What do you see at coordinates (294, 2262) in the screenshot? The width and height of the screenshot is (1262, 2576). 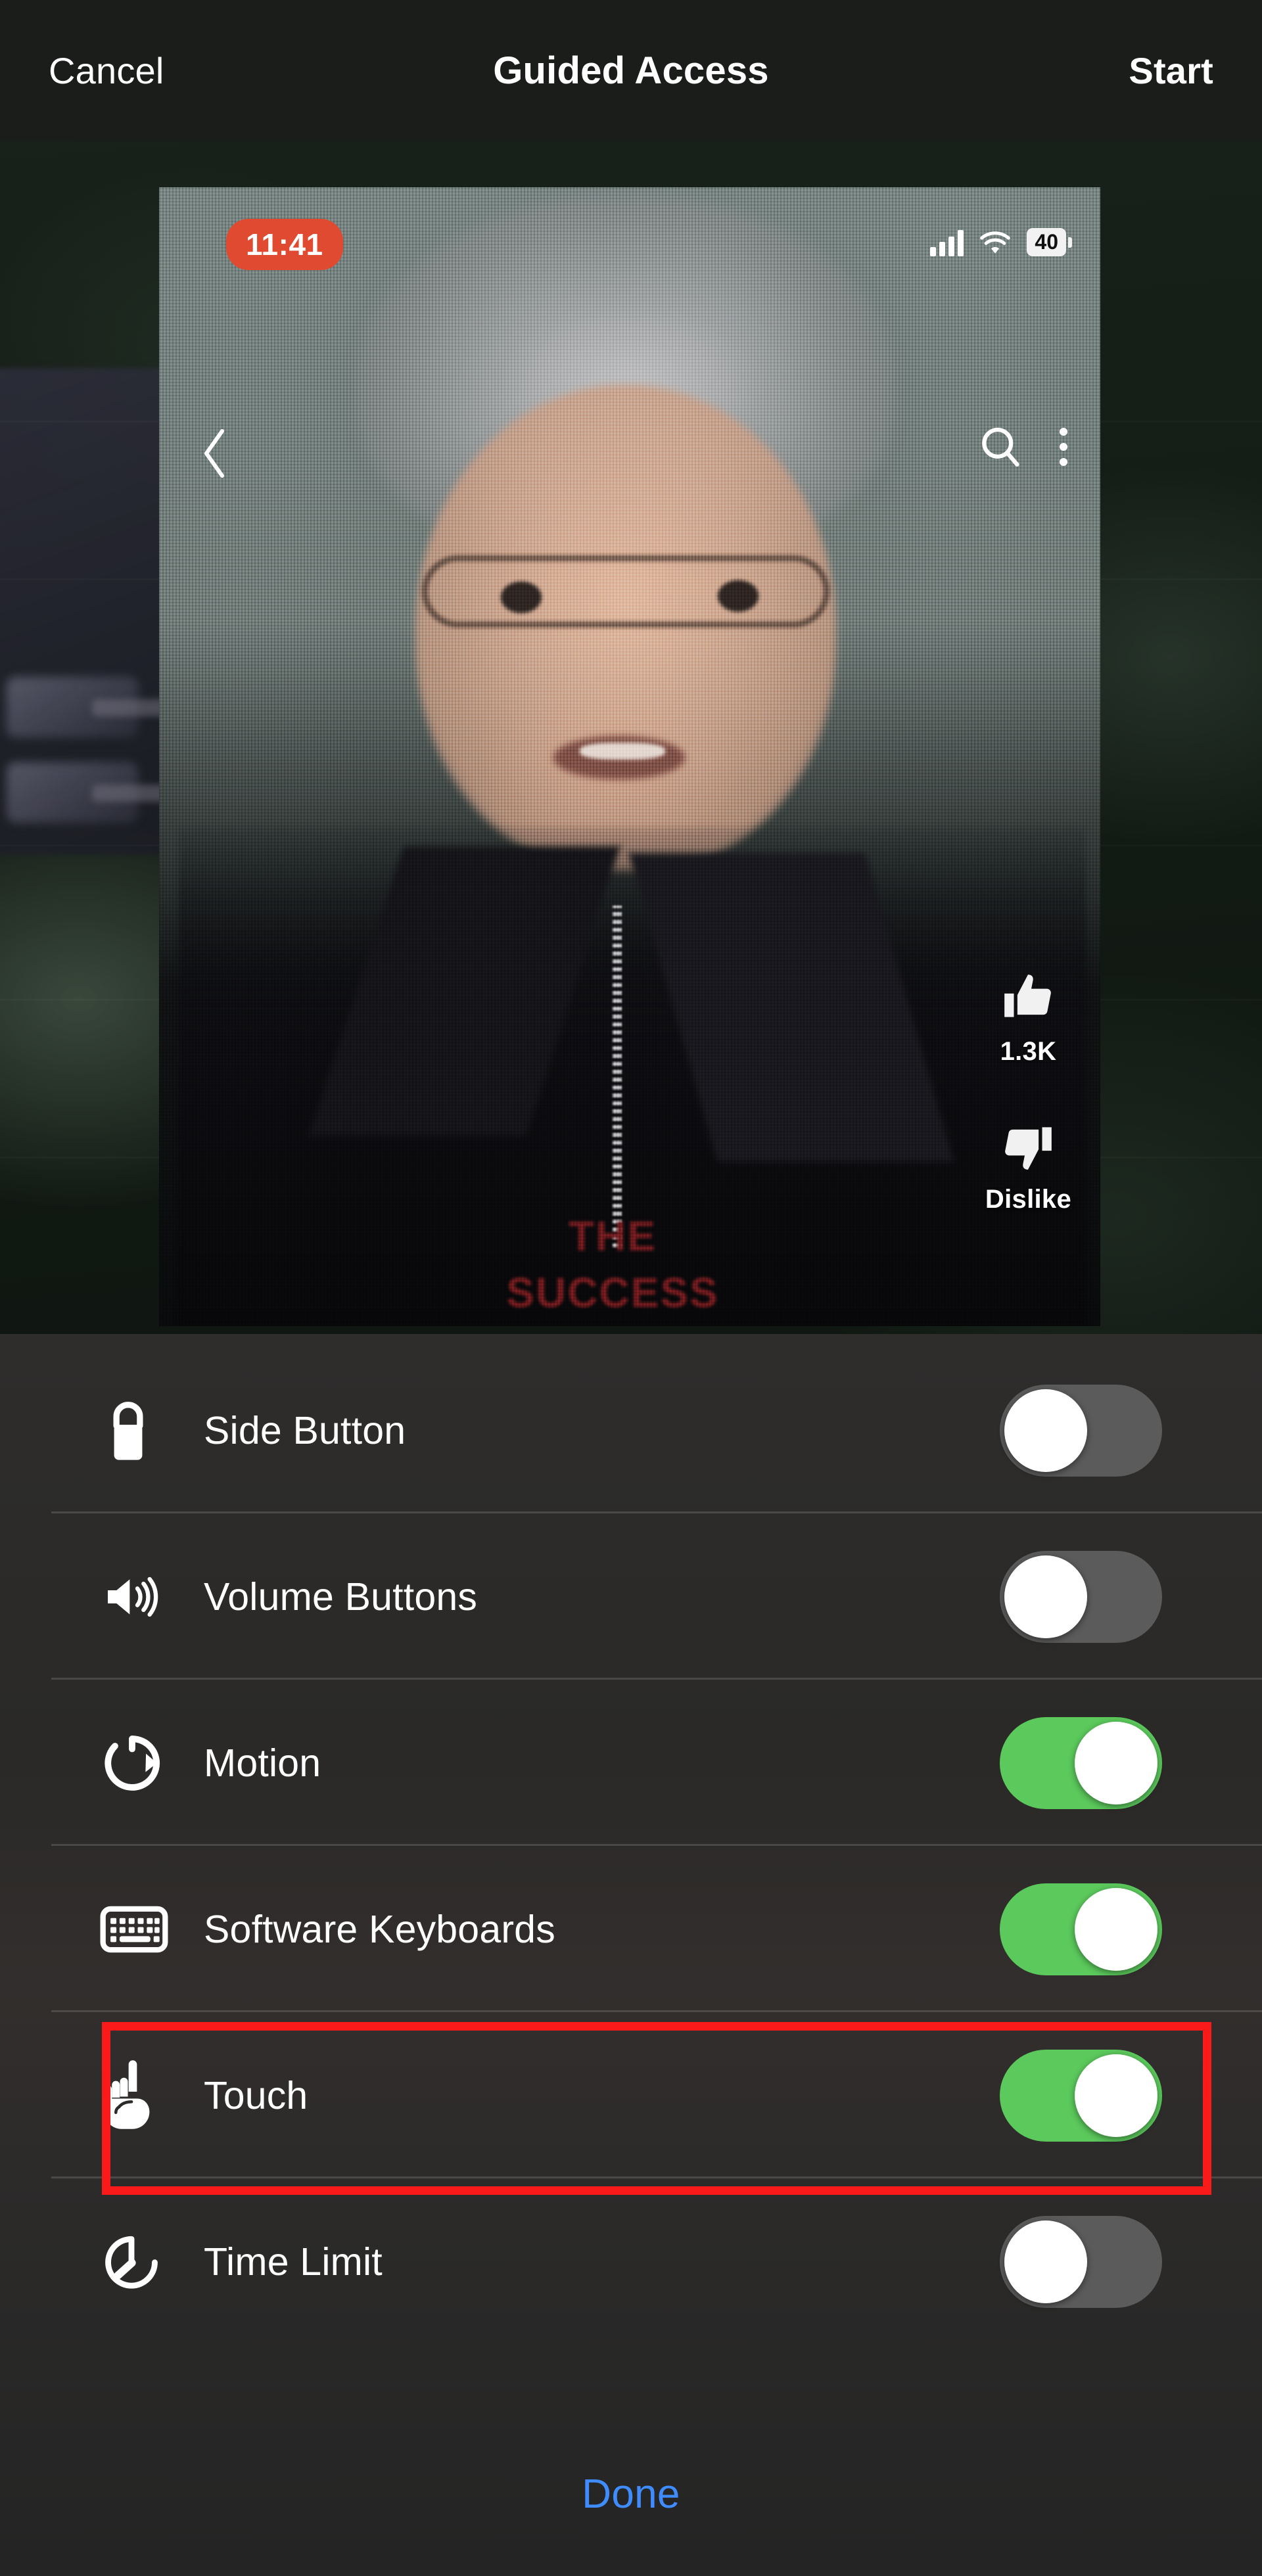 I see `settings-row-label: Time Limit` at bounding box center [294, 2262].